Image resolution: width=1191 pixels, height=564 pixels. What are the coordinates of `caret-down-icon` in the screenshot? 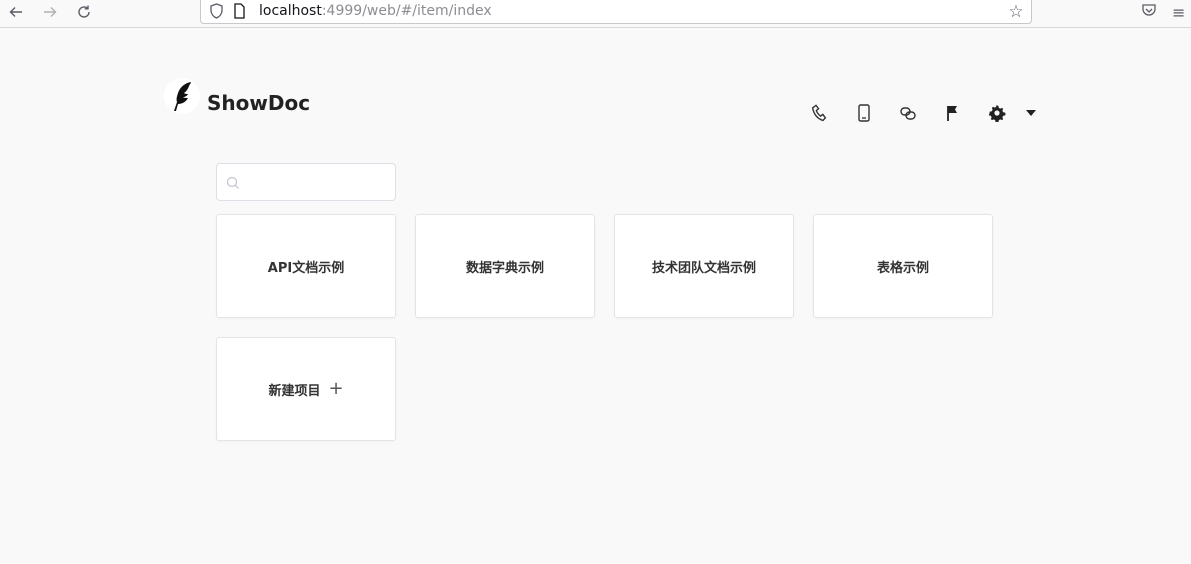 It's located at (1031, 113).